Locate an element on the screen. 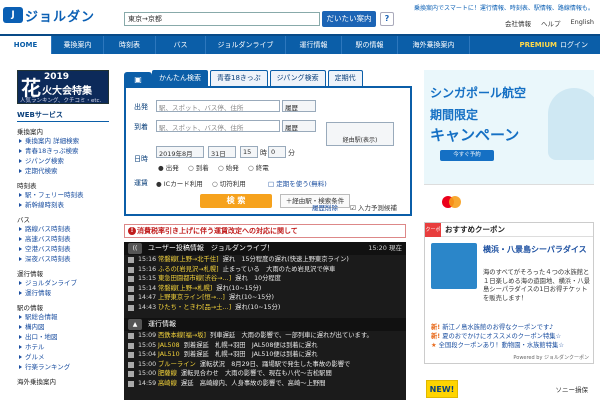  minute-select: 0 is located at coordinates (277, 152).